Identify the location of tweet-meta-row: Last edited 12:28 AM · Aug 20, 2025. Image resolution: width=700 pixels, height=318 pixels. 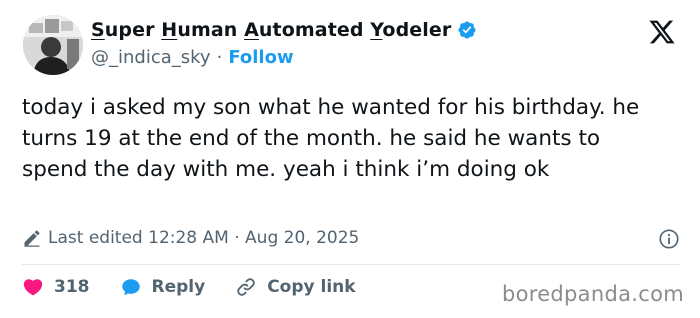
(351, 239).